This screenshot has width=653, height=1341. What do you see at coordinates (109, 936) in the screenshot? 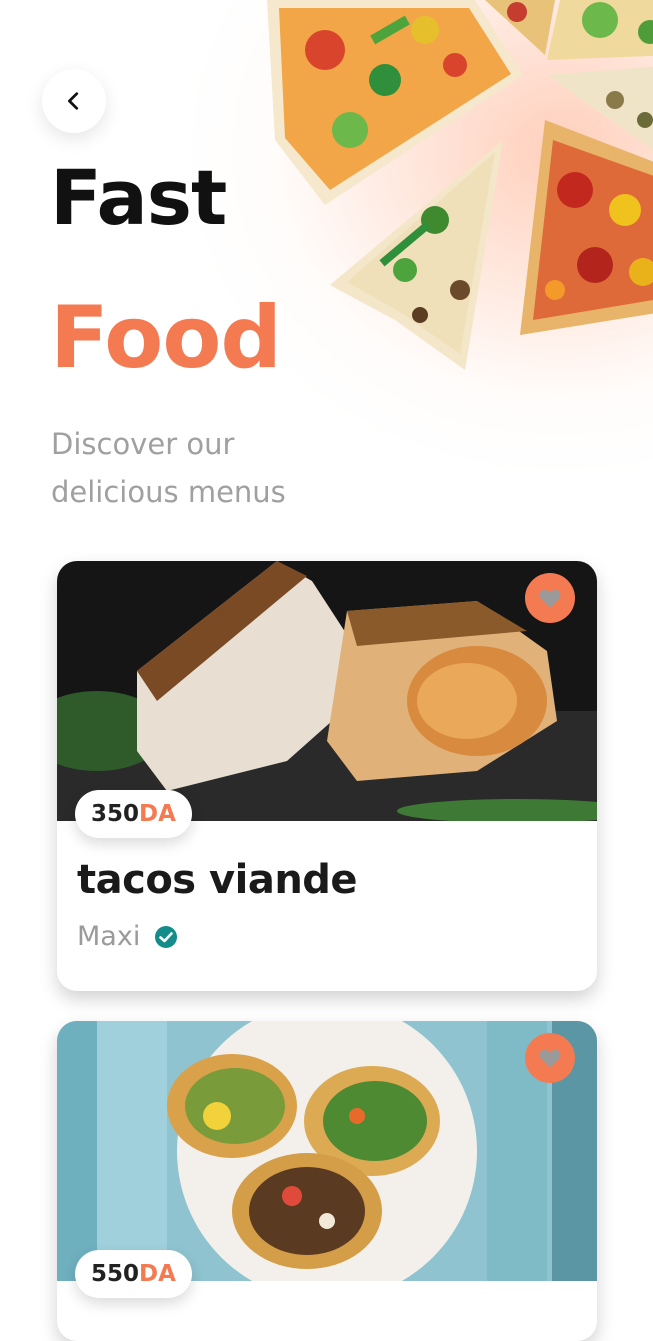
I see `menu-item-size: Maxi` at bounding box center [109, 936].